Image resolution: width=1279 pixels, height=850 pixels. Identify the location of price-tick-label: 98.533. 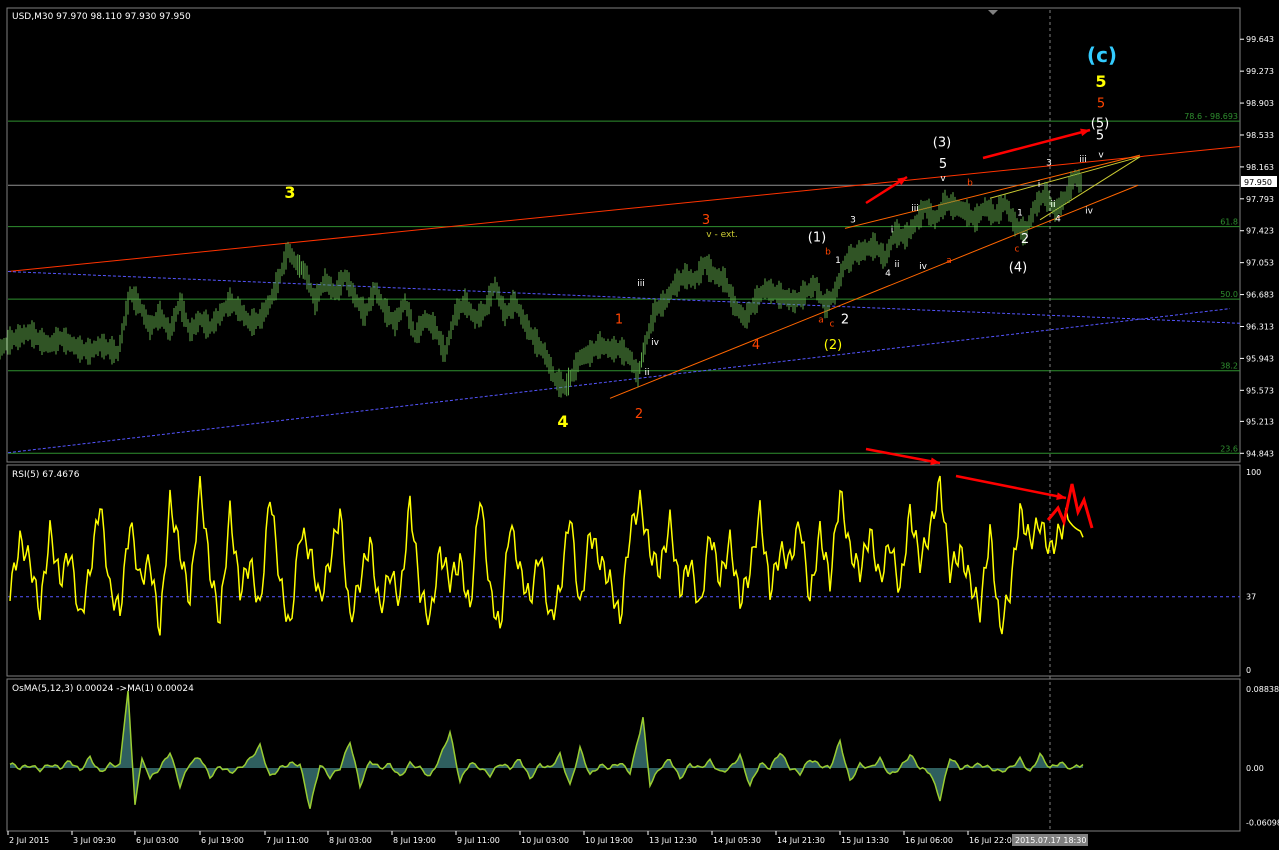
(1260, 135).